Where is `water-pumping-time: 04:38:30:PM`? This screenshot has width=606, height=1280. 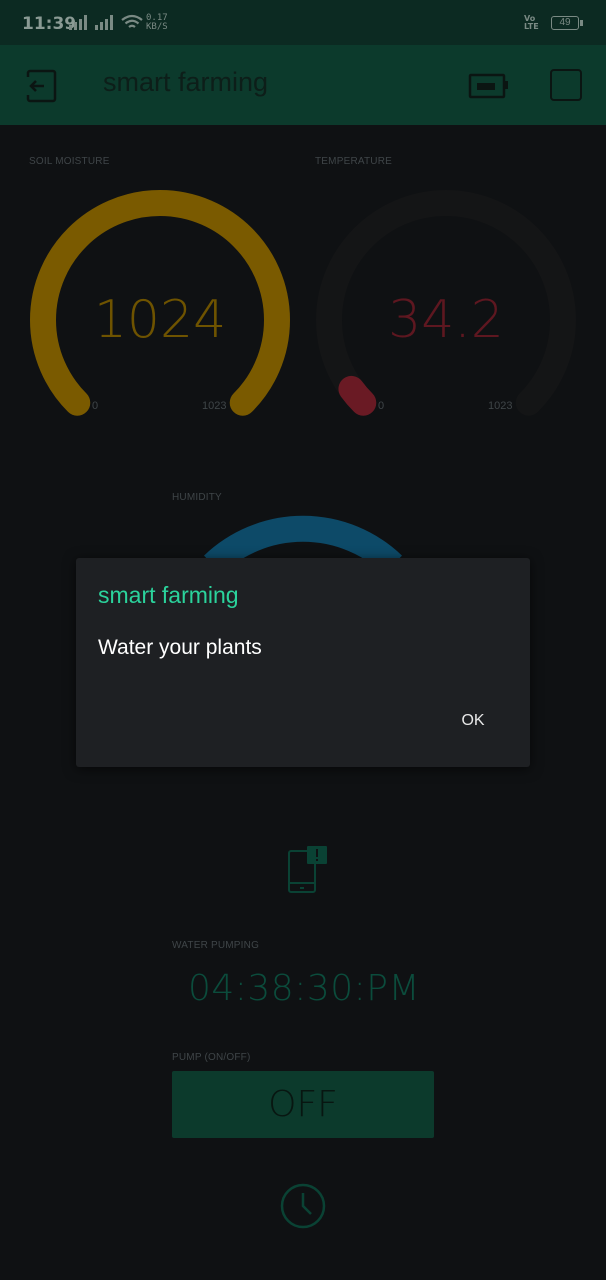
water-pumping-time: 04:38:30:PM is located at coordinates (304, 988).